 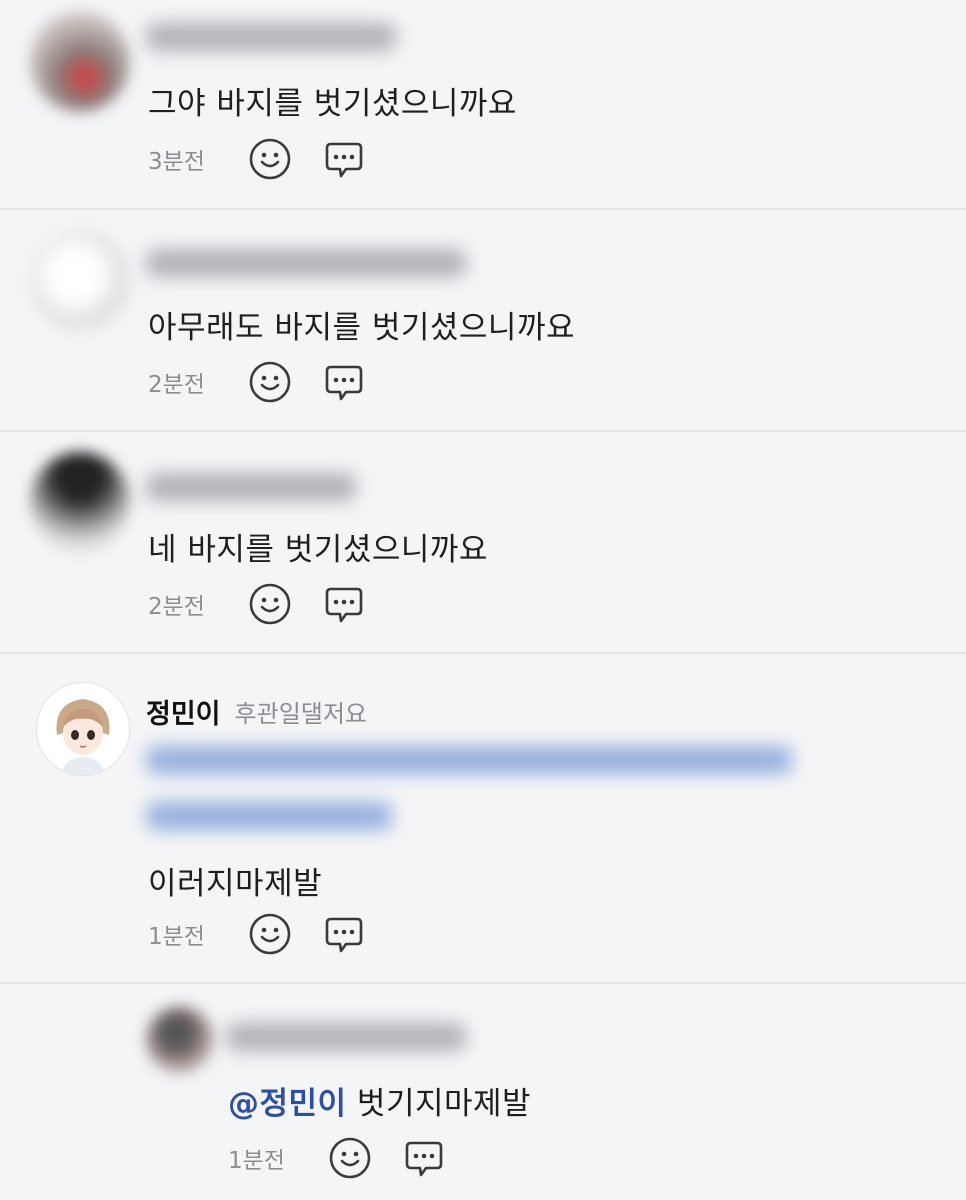 What do you see at coordinates (332, 104) in the screenshot?
I see `comment-text: 그야 바지를 벗기셨으니까요` at bounding box center [332, 104].